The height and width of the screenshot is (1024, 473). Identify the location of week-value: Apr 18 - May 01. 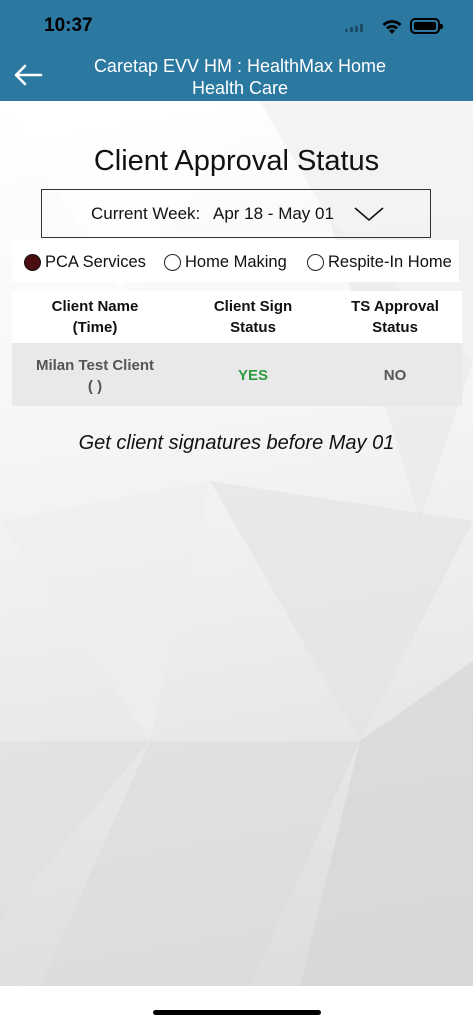
(273, 213).